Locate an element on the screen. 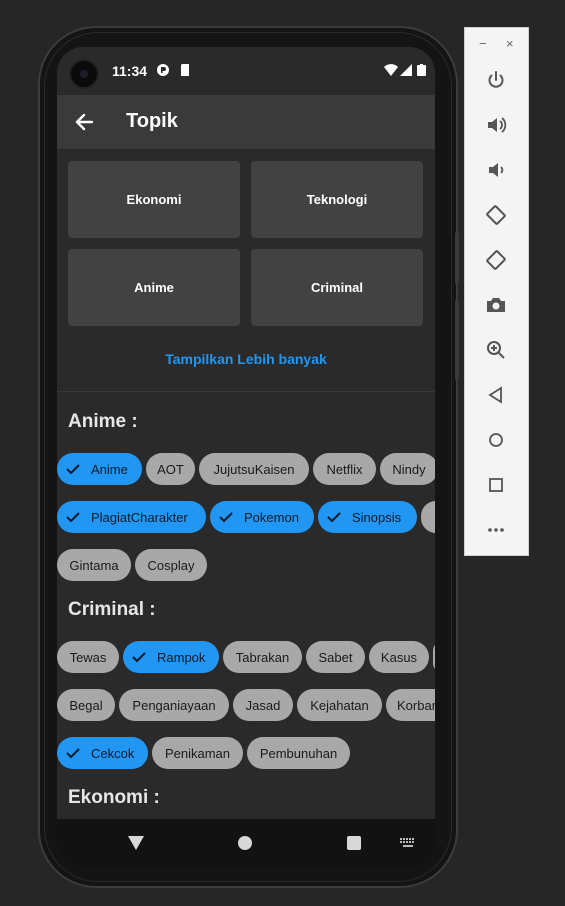 The width and height of the screenshot is (565, 906). status-time: 11:34 is located at coordinates (130, 71).